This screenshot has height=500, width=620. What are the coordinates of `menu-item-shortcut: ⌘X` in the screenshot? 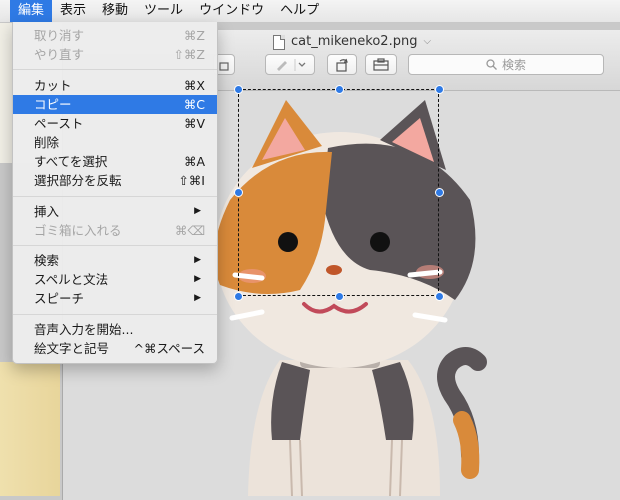 It's located at (194, 85).